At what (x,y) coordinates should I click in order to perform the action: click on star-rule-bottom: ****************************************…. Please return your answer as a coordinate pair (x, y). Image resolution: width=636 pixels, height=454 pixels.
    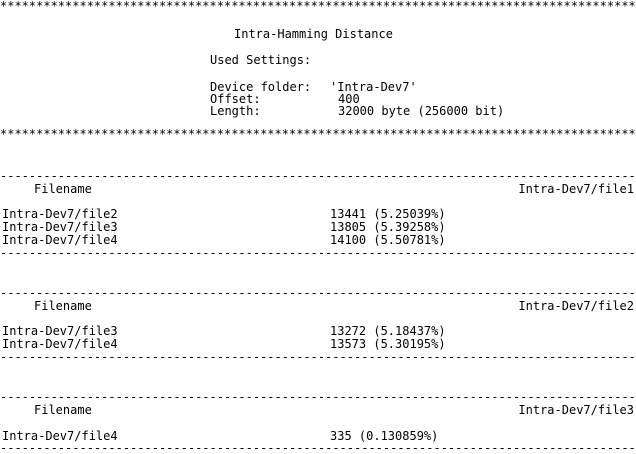
    Looking at the image, I should click on (318, 134).